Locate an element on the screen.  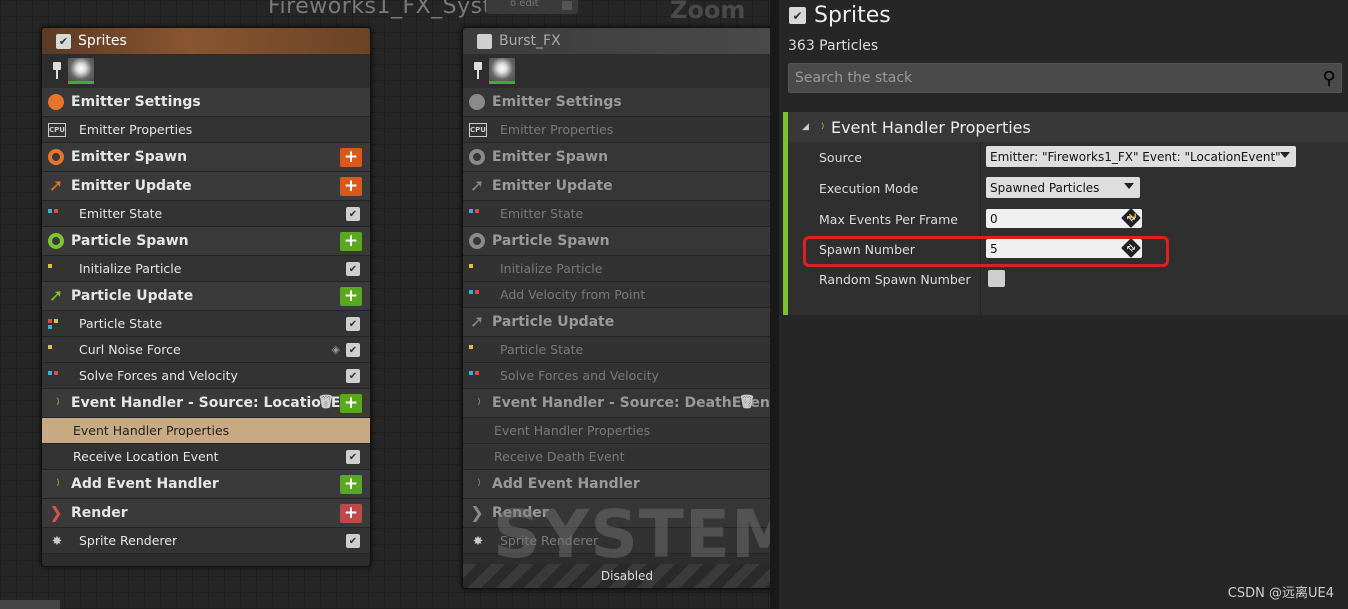
random-spawn-checkbox is located at coordinates (996, 278).